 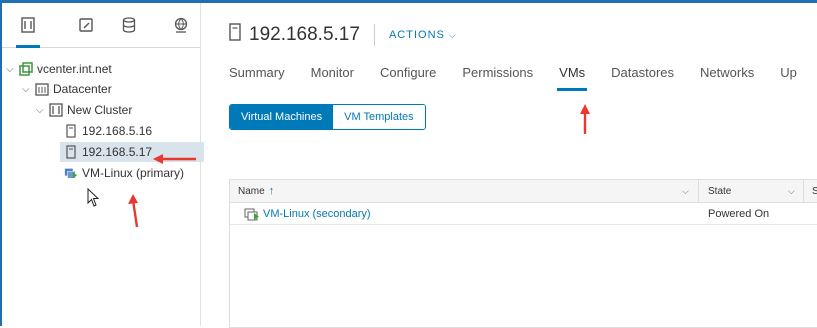 I want to click on mouse-cursor-icon, so click(x=93, y=197).